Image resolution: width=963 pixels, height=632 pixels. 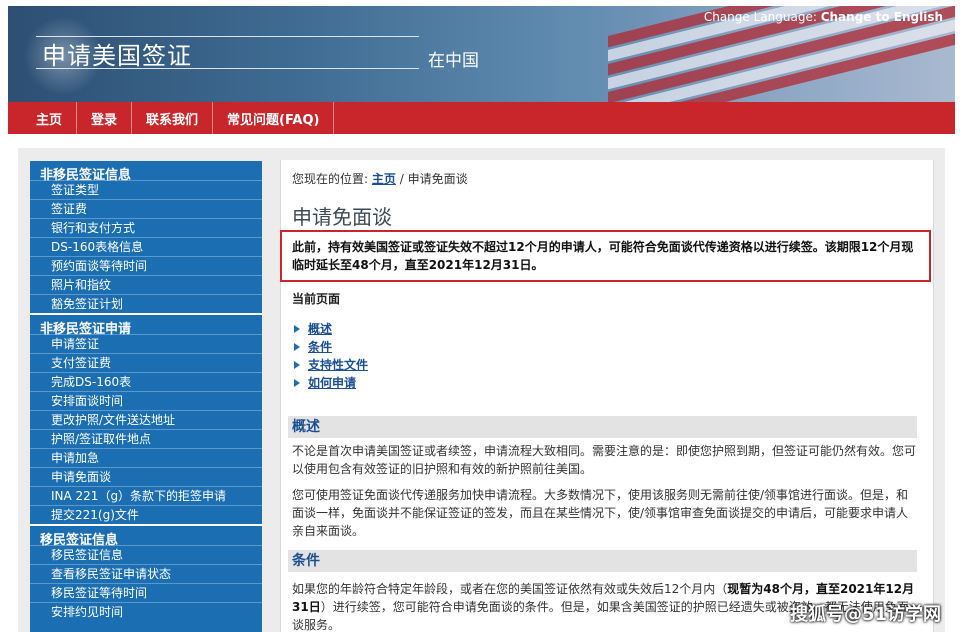 What do you see at coordinates (602, 561) in the screenshot?
I see `section-heading-conditions: 条件` at bounding box center [602, 561].